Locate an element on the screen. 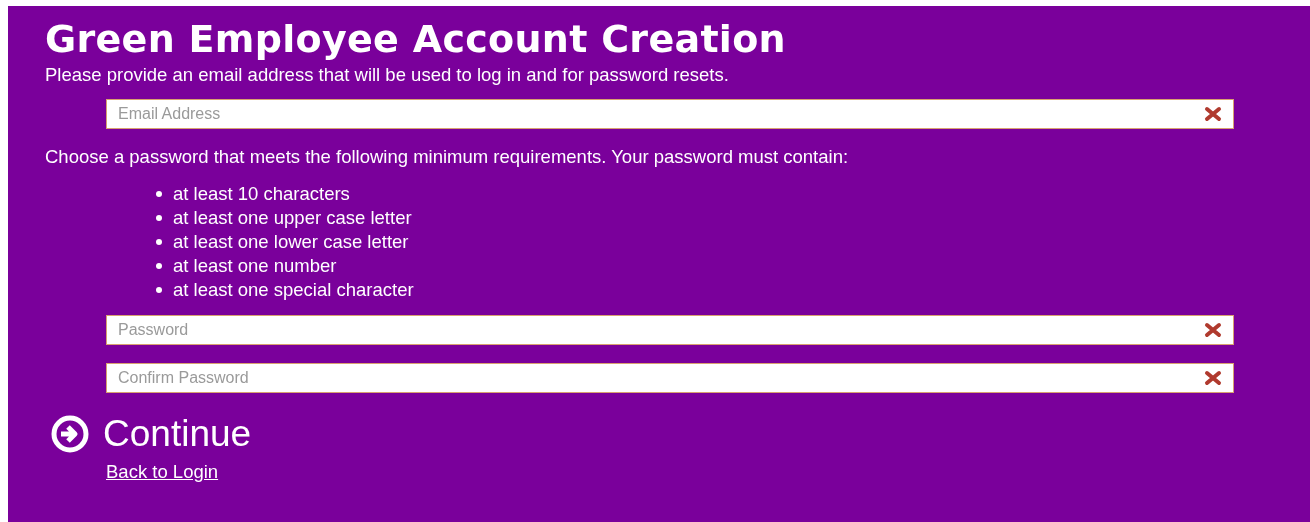 The width and height of the screenshot is (1310, 522). requirement-text: at least 10 characters is located at coordinates (261, 194).